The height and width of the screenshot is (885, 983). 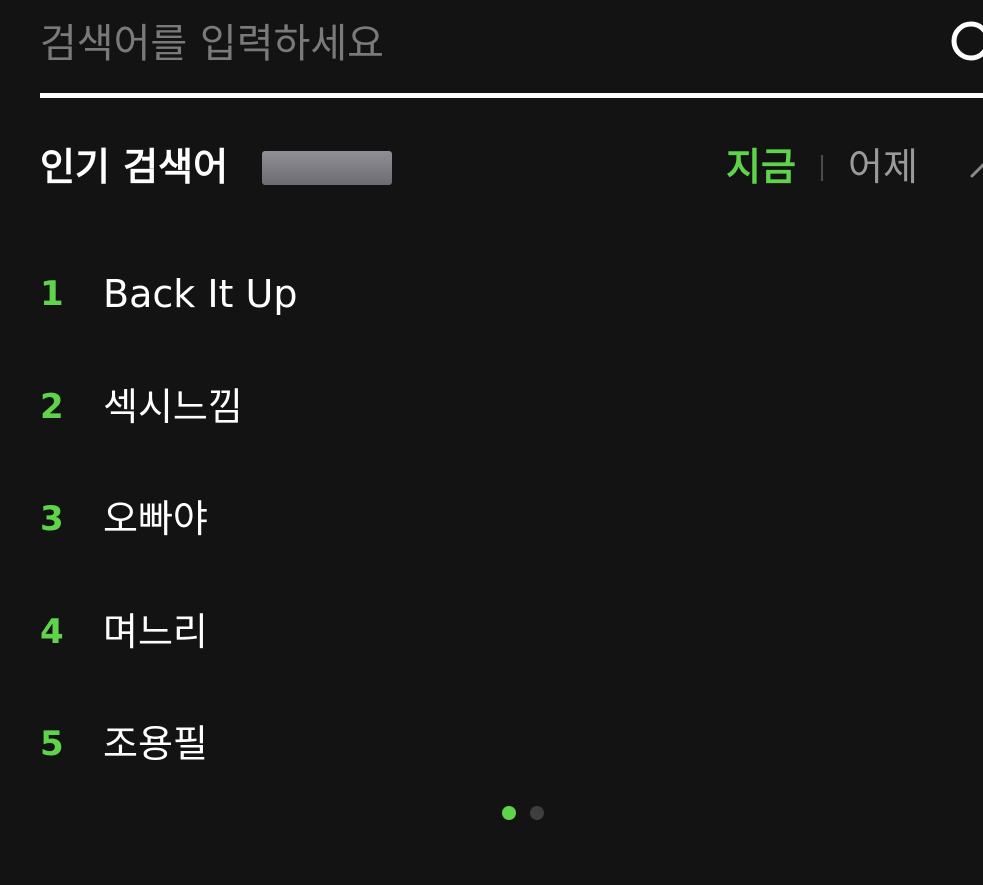 I want to click on rank-number: 2, so click(x=52, y=406).